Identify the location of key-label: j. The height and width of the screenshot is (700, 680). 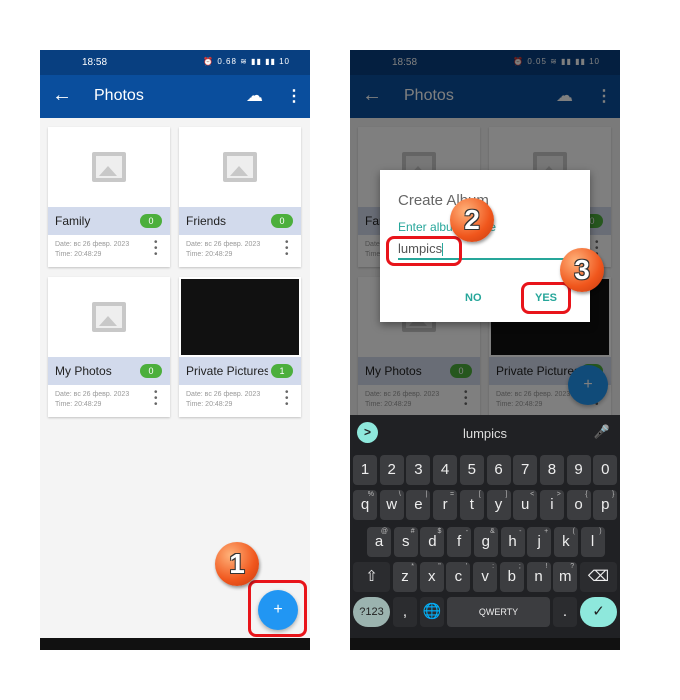
(539, 541).